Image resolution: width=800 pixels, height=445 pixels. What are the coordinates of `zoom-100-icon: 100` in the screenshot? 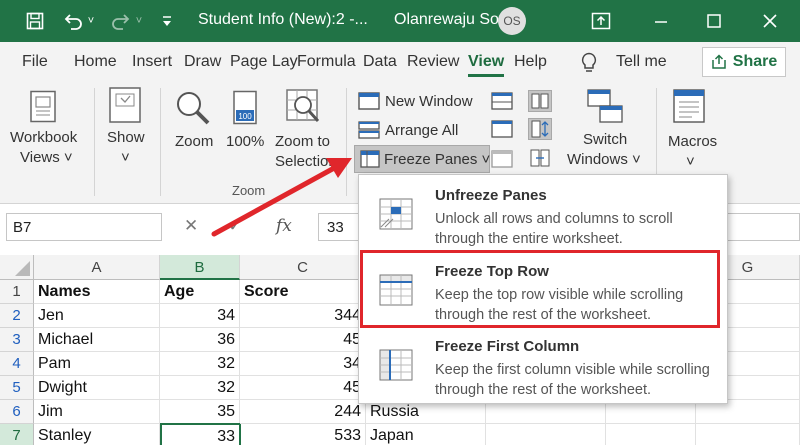 It's located at (246, 110).